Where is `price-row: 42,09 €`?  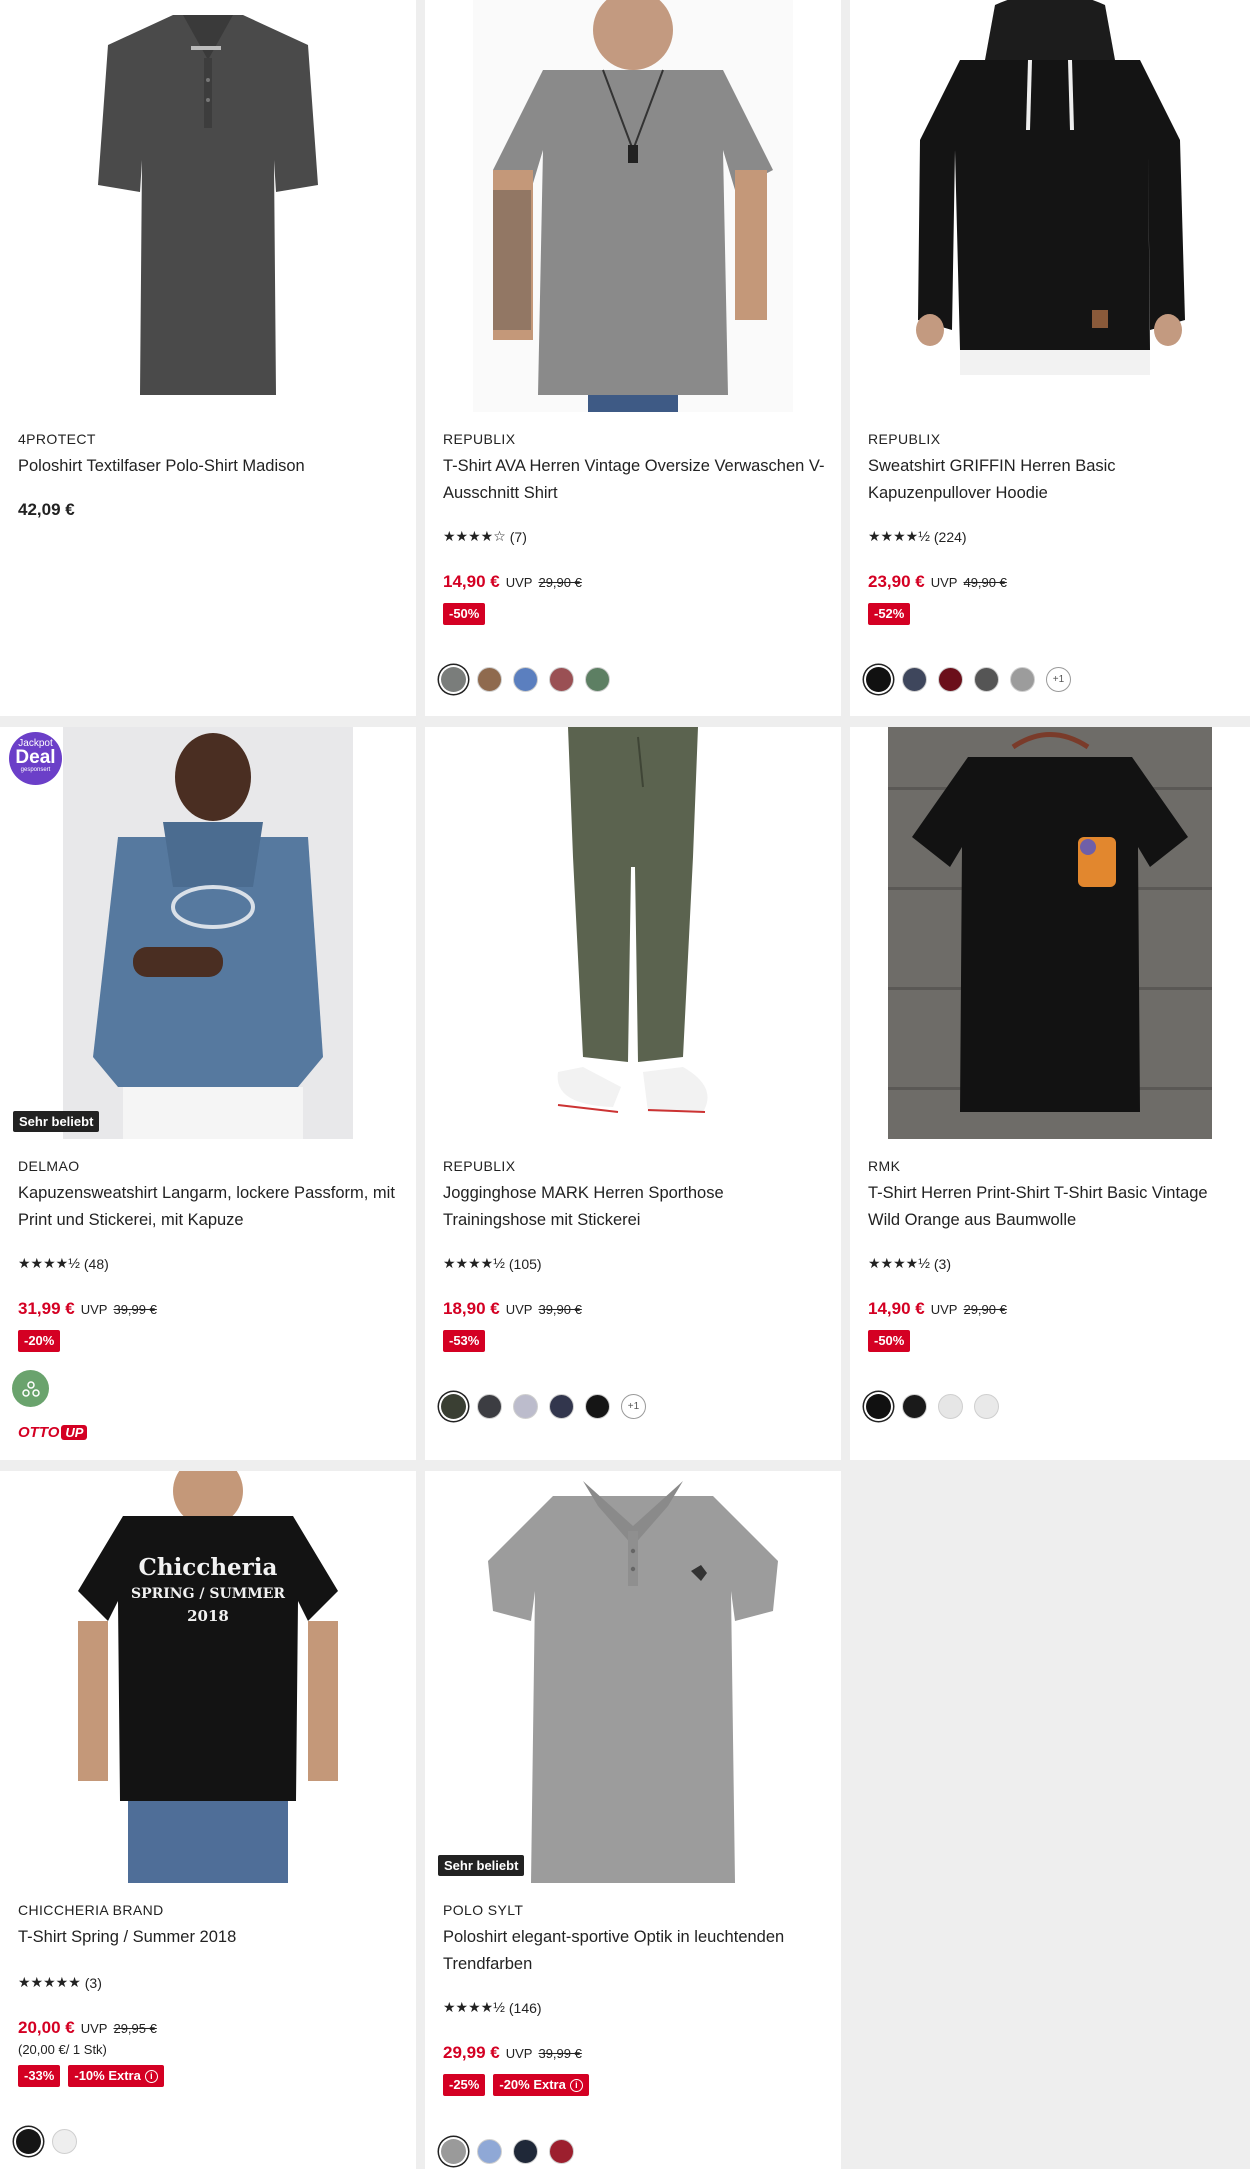 price-row: 42,09 € is located at coordinates (46, 510).